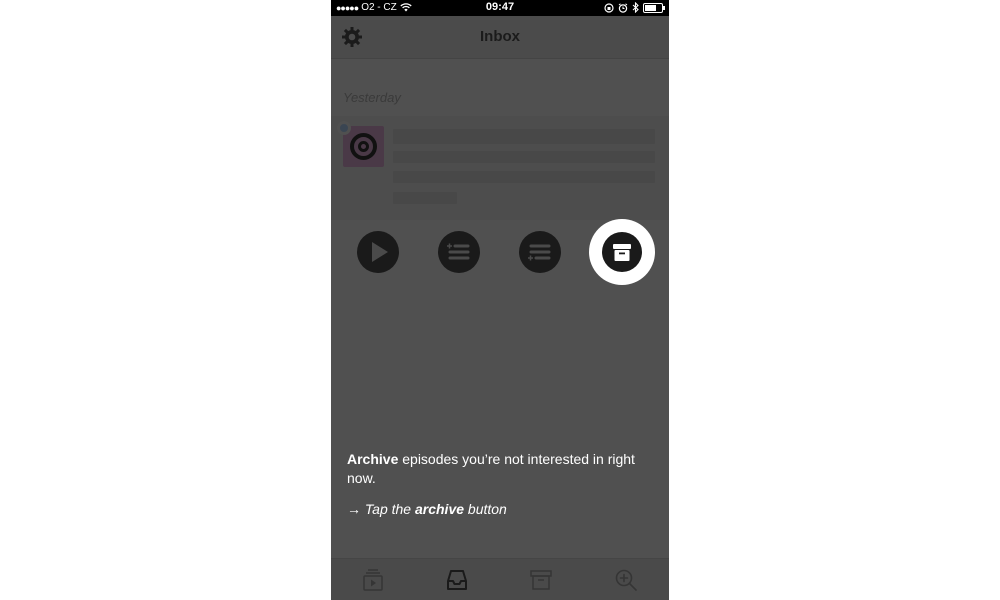 The width and height of the screenshot is (1000, 600). What do you see at coordinates (457, 580) in the screenshot?
I see `inbox-icon` at bounding box center [457, 580].